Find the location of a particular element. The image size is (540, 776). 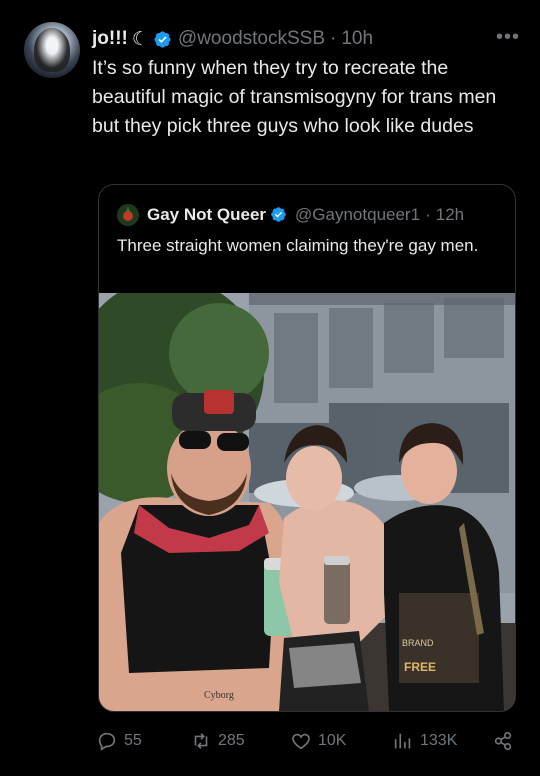

verified-badge-icon is located at coordinates (162, 39).